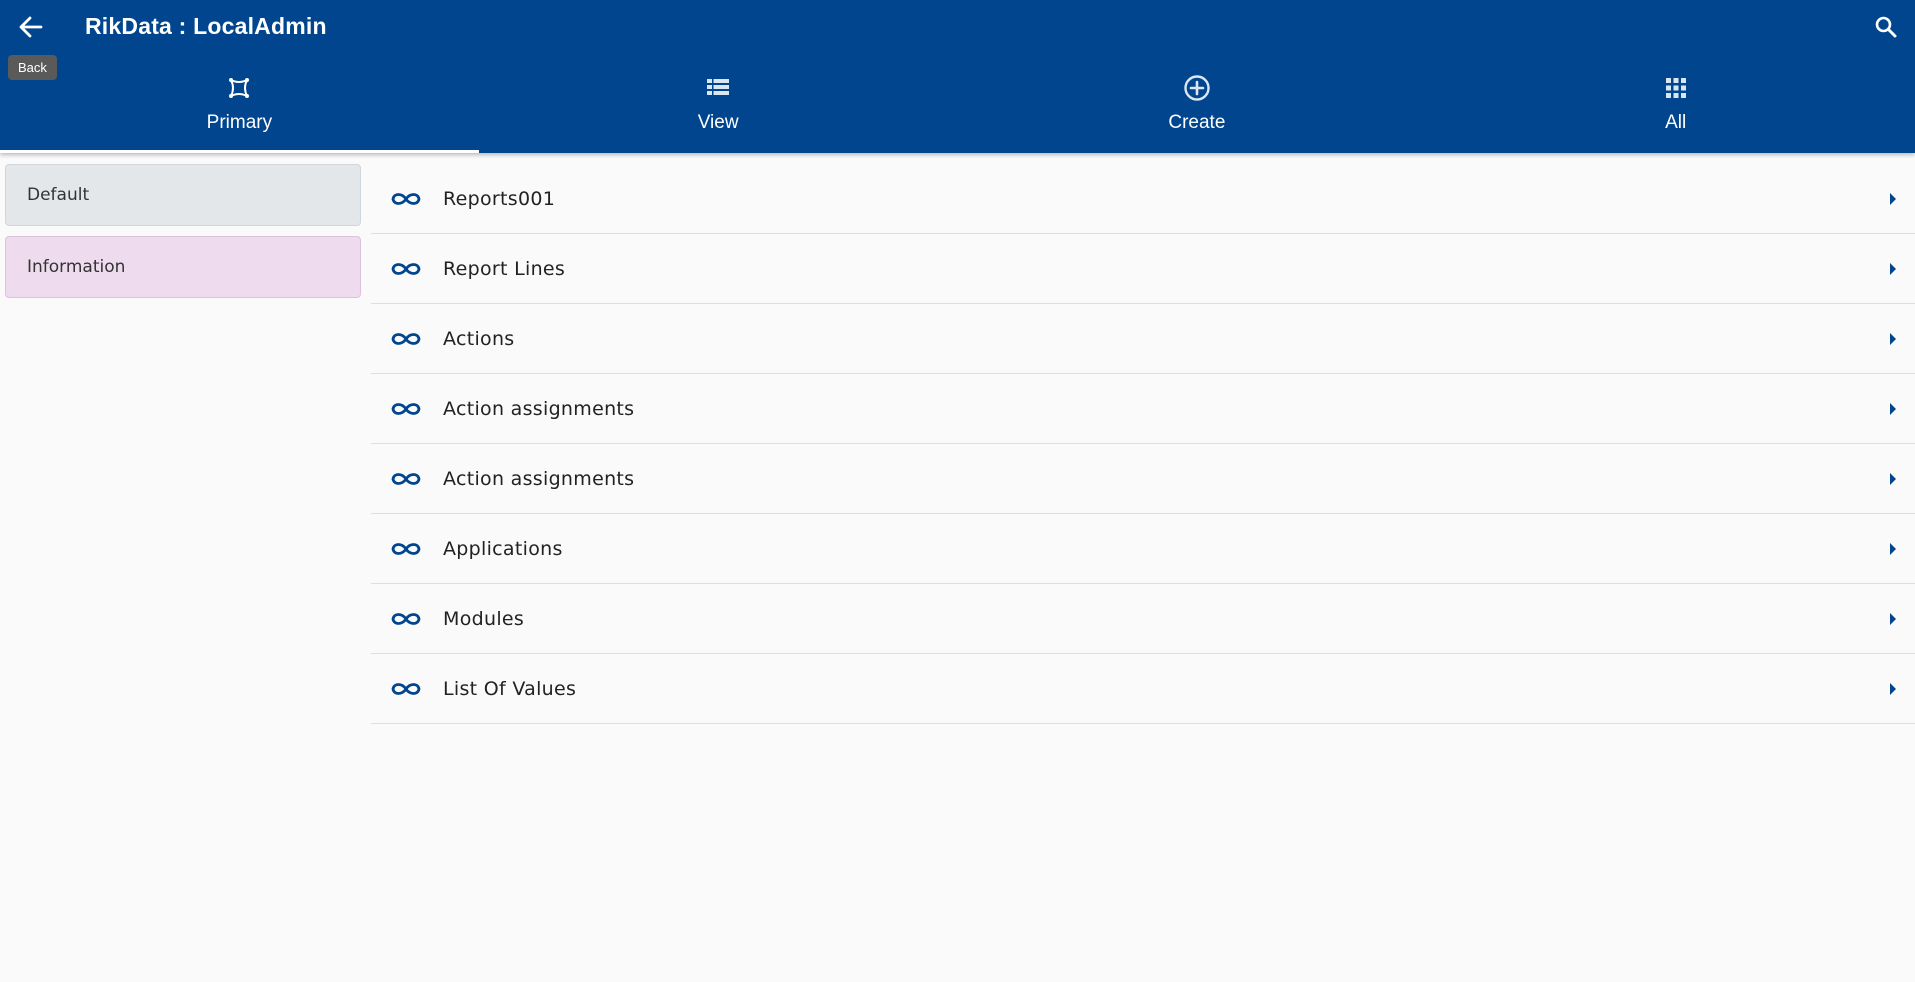 The image size is (1915, 982). Describe the element at coordinates (503, 548) in the screenshot. I see `list-item-label: Applications` at that location.